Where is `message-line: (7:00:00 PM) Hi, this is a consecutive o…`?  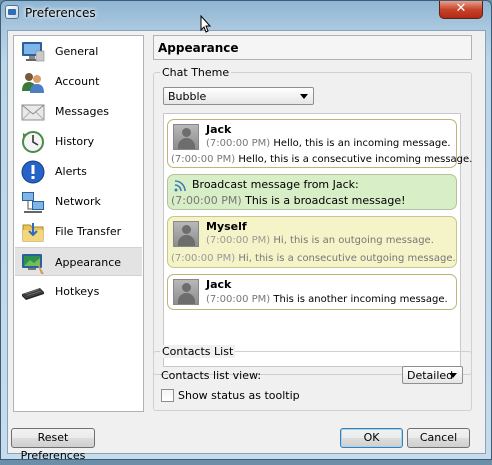 message-line: (7:00:00 PM) Hi, this is a consecutive o… is located at coordinates (313, 258).